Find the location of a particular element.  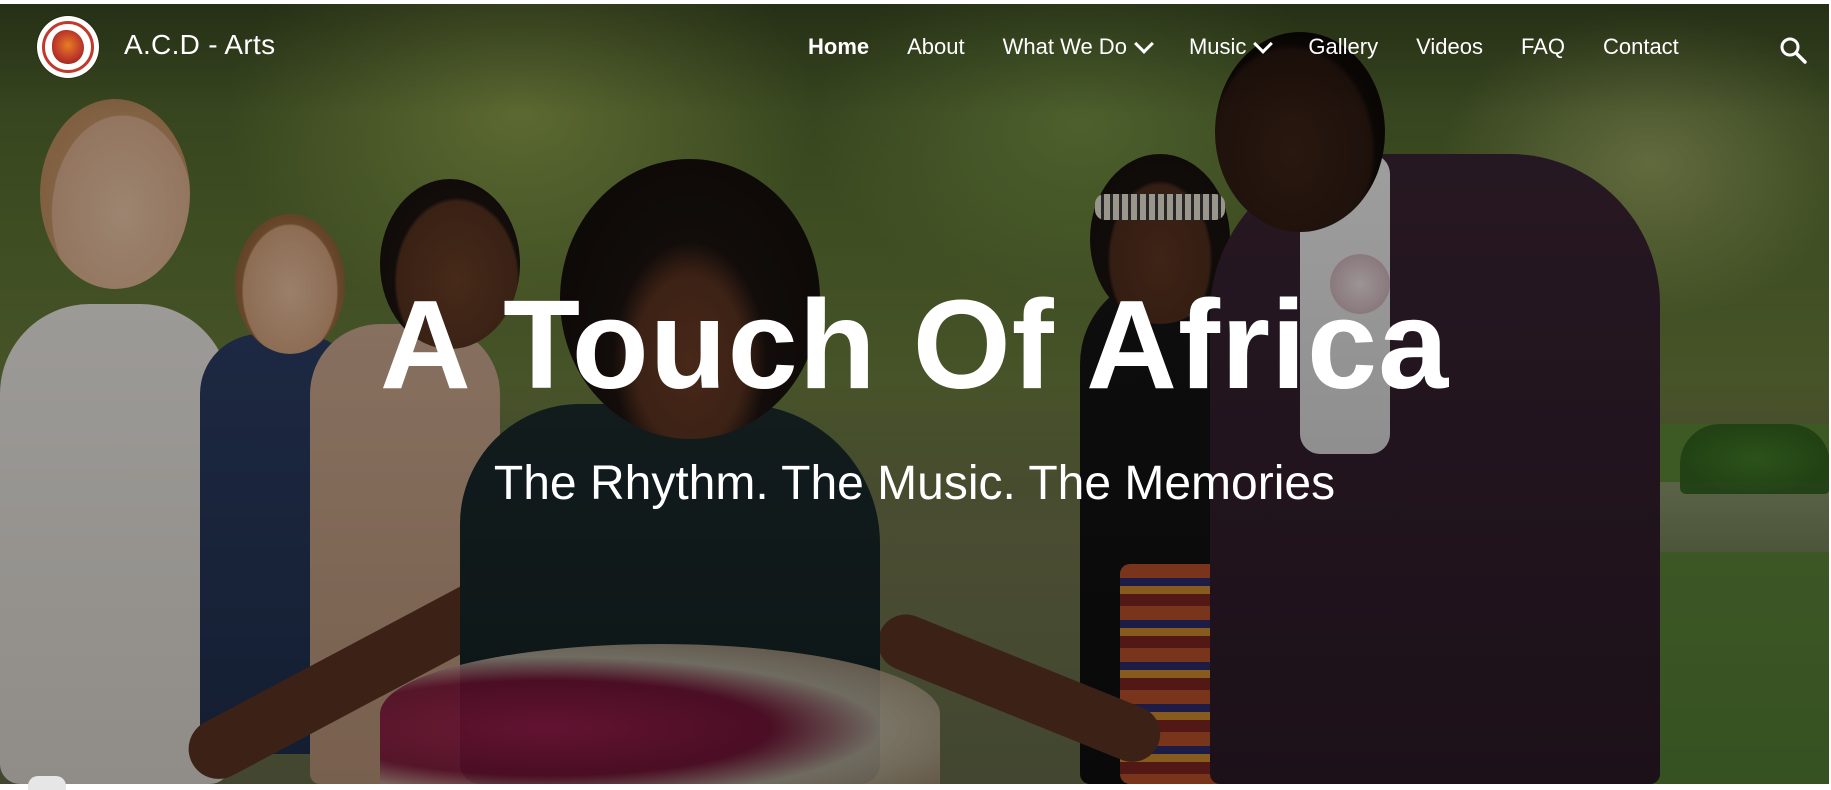

scroll-indicator is located at coordinates (47, 783).